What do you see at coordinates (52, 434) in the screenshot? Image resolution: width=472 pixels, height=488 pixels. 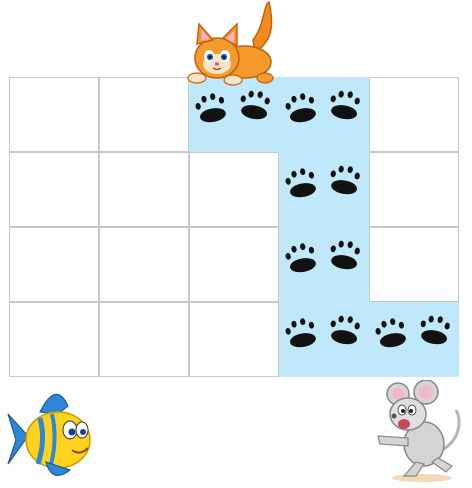 I see `fish-icon` at bounding box center [52, 434].